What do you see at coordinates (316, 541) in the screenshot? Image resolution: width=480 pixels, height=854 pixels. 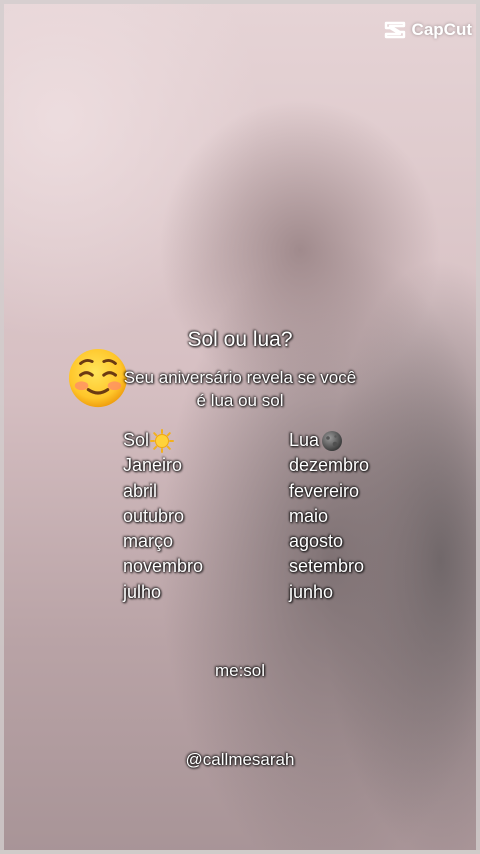 I see `lua-month: agosto` at bounding box center [316, 541].